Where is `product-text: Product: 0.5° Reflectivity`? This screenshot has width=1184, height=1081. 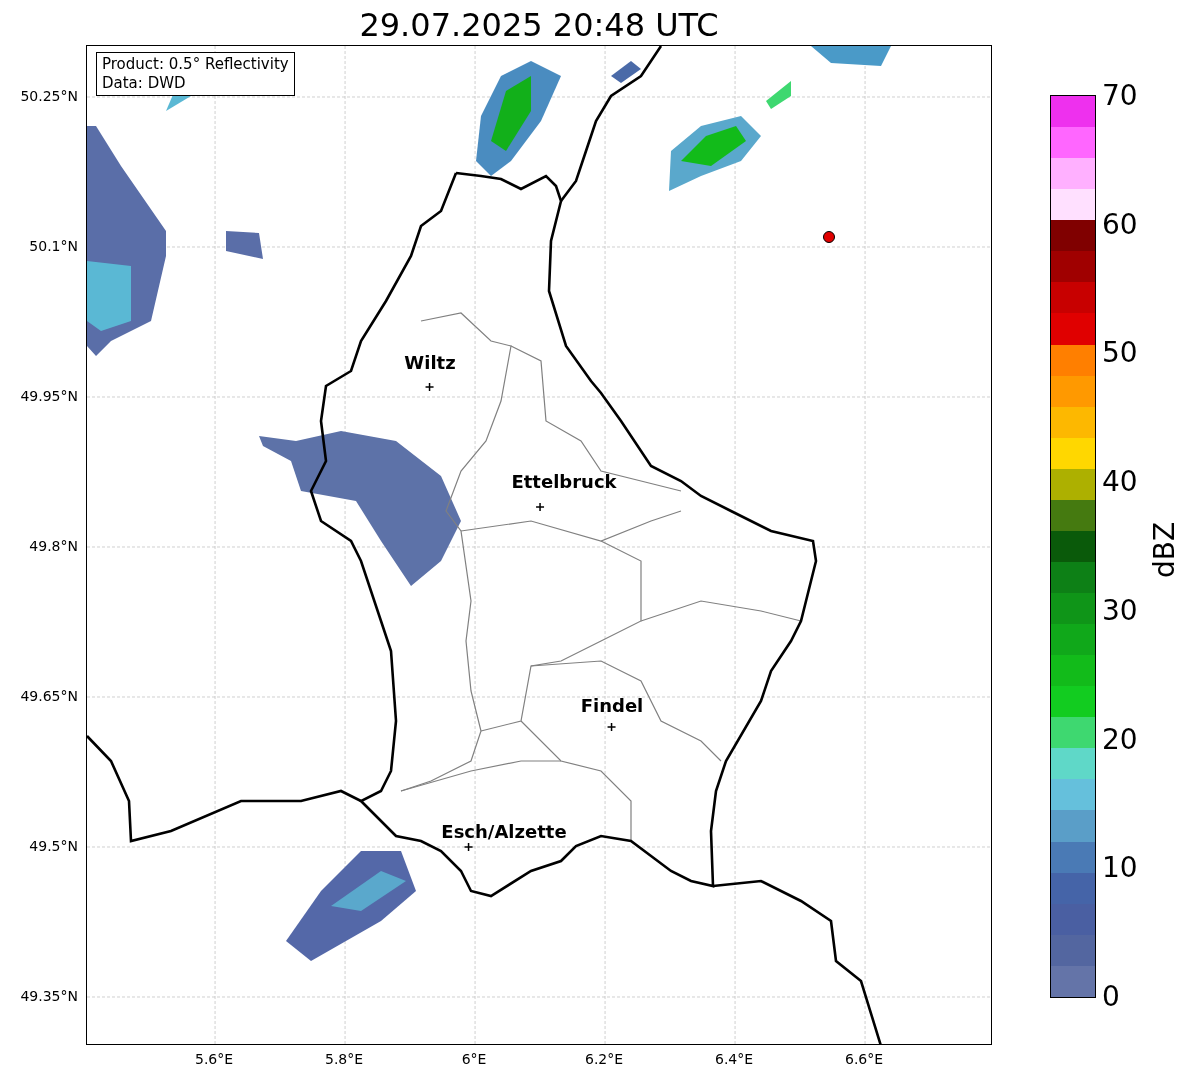 product-text: Product: 0.5° Reflectivity is located at coordinates (195, 64).